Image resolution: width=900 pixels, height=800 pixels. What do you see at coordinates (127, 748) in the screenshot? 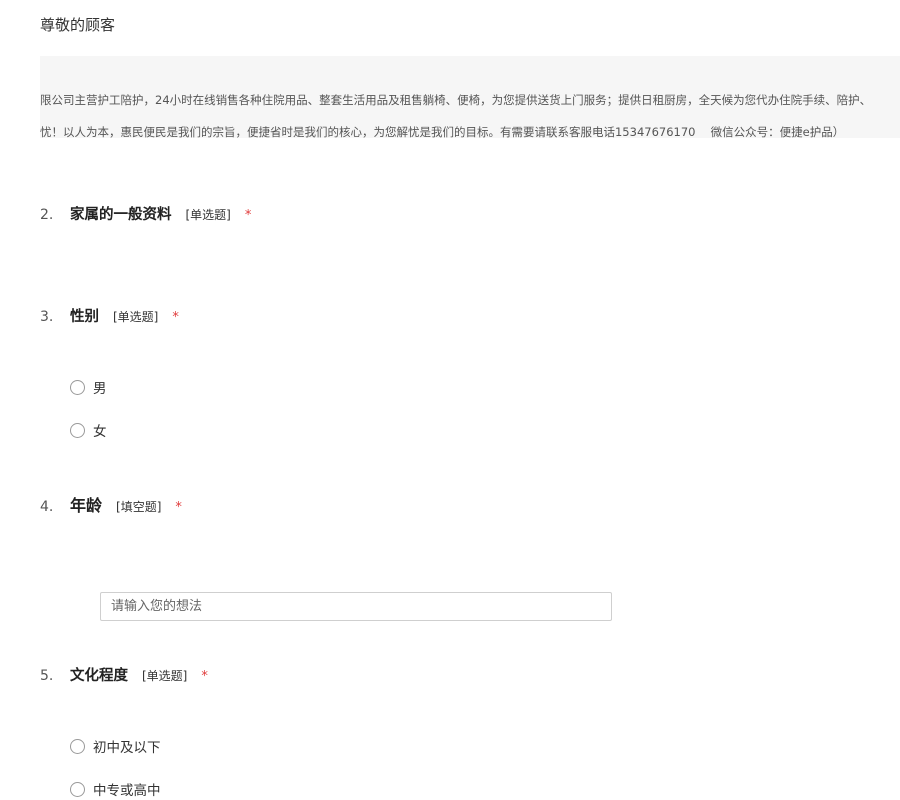
I see `option-label: 初中及以下` at bounding box center [127, 748].